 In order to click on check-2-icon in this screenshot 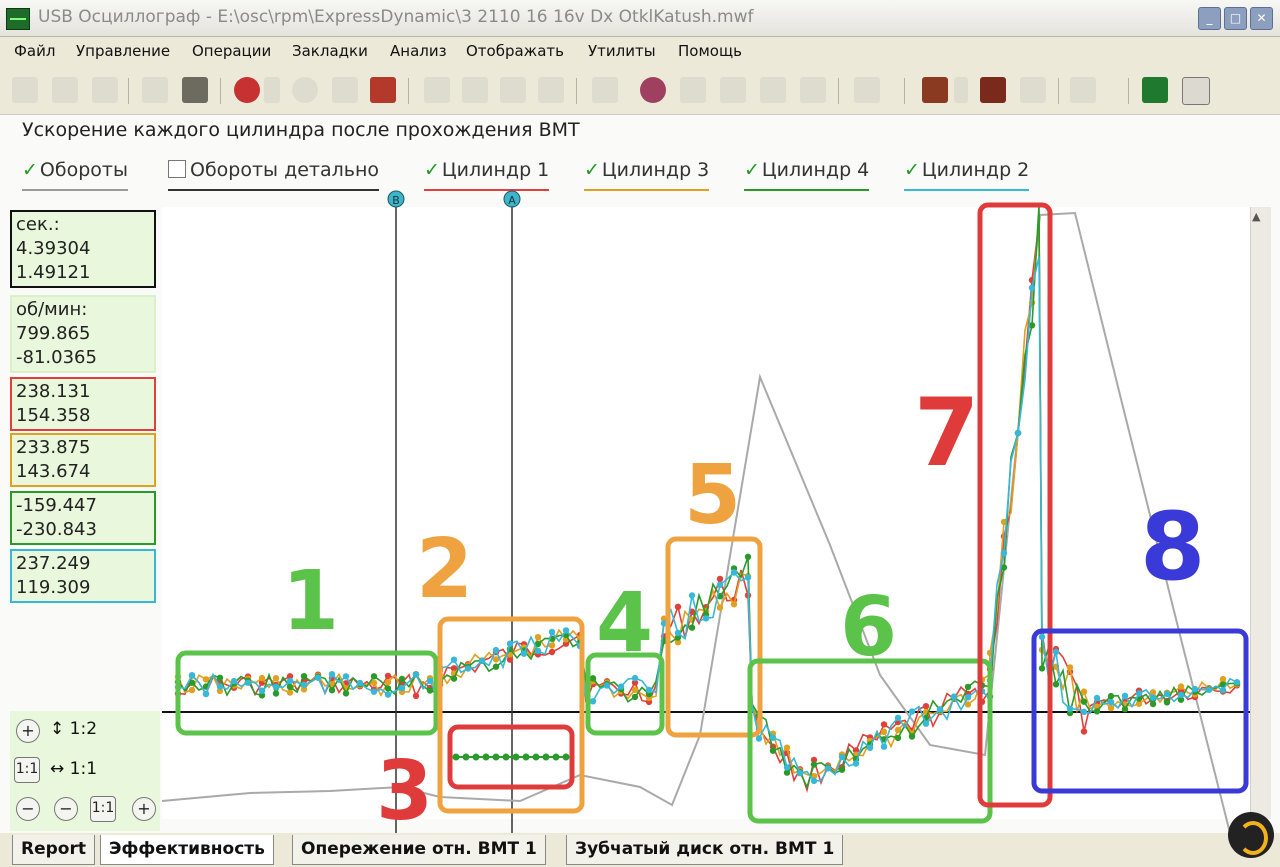, I will do `click(475, 90)`.